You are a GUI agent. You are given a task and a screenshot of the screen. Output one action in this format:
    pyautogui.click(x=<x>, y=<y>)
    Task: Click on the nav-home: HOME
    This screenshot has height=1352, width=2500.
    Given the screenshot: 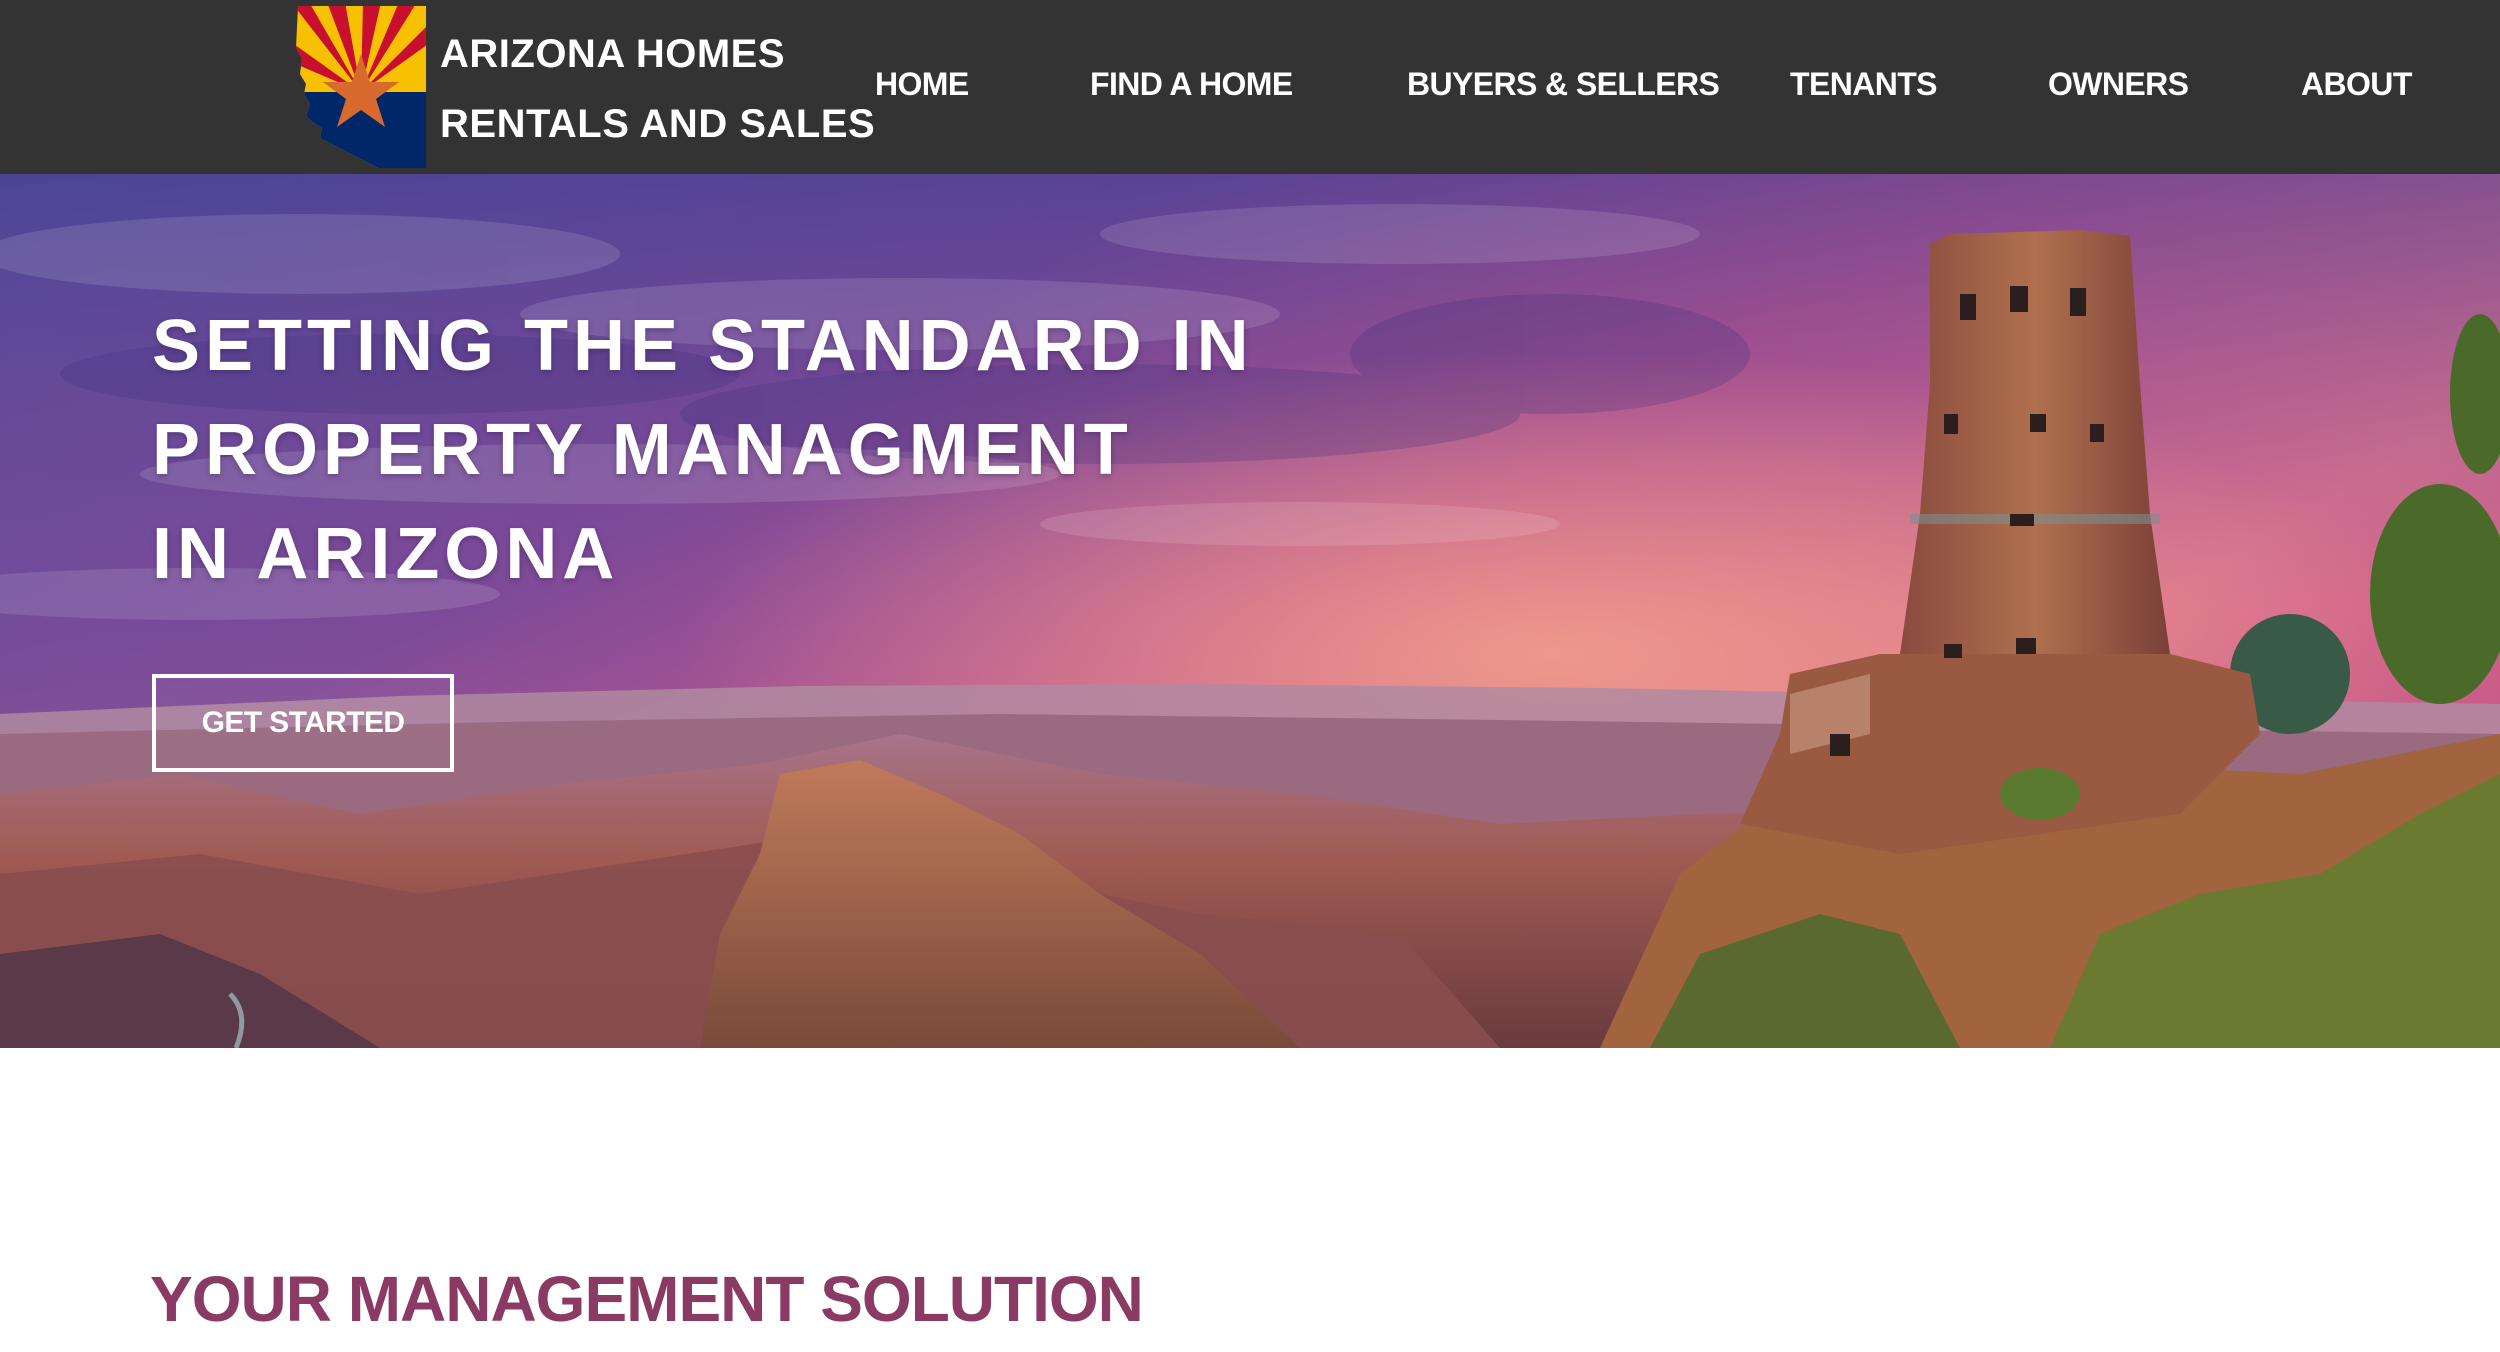 What is the action you would take?
    pyautogui.click(x=922, y=84)
    